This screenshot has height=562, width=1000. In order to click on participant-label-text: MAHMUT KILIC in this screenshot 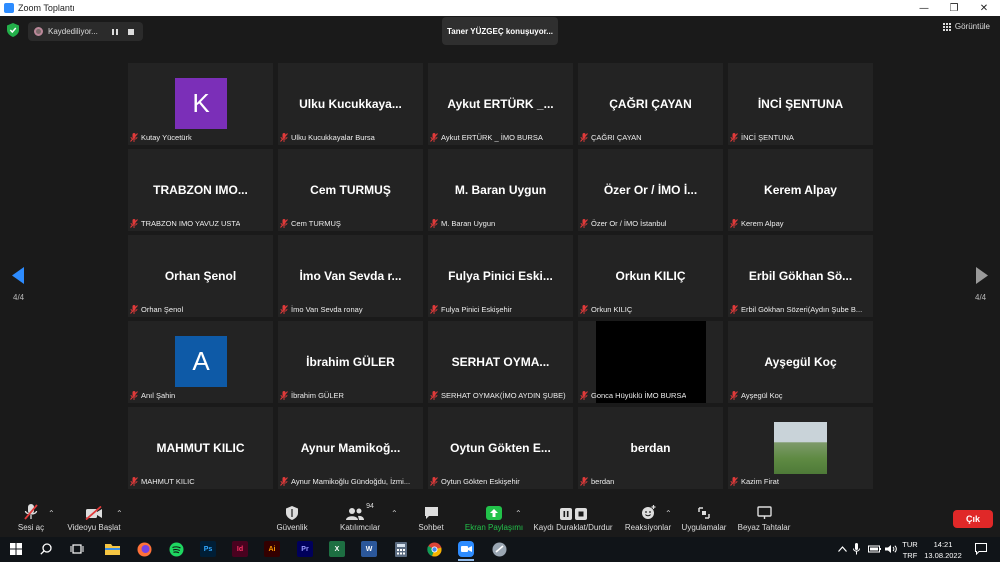, I will do `click(168, 481)`.